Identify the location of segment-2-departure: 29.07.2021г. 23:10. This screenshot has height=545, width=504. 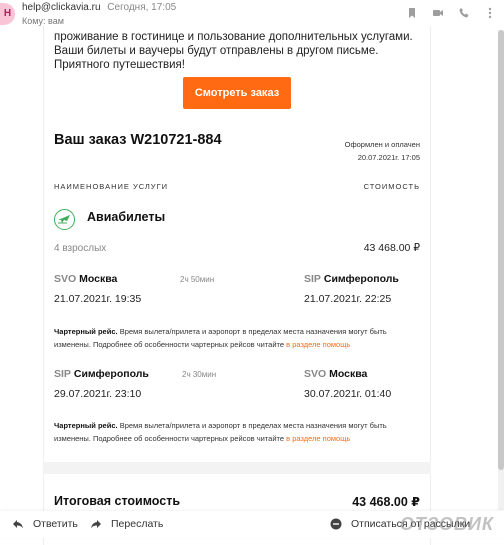
(98, 394).